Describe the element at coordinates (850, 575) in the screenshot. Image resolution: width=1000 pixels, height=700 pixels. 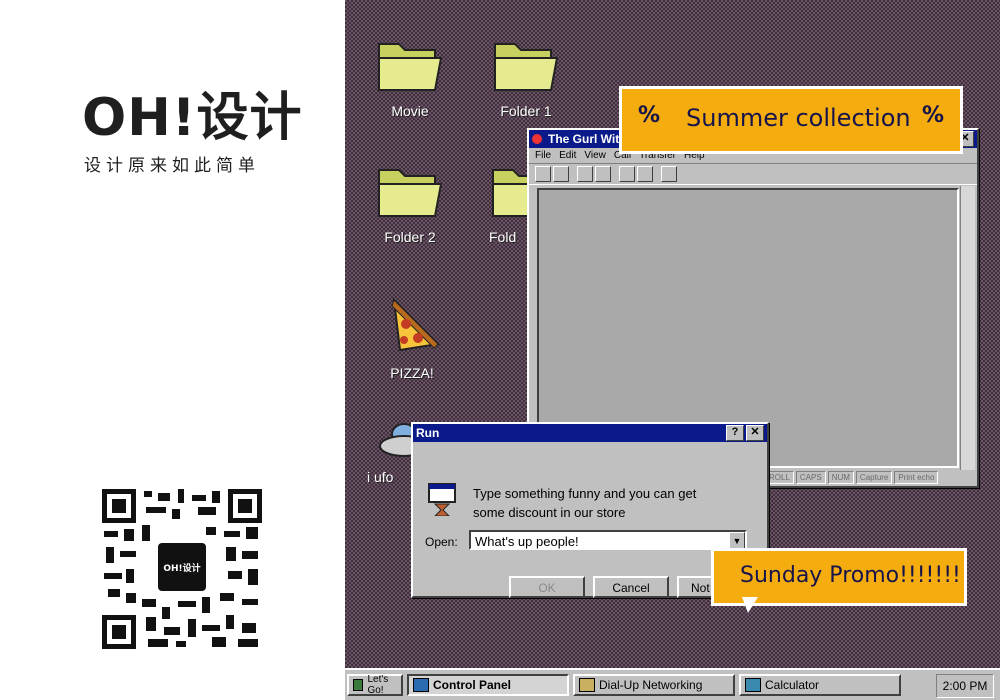
I see `sunday-promo-text: Sunday Promo!!!!!!!` at that location.